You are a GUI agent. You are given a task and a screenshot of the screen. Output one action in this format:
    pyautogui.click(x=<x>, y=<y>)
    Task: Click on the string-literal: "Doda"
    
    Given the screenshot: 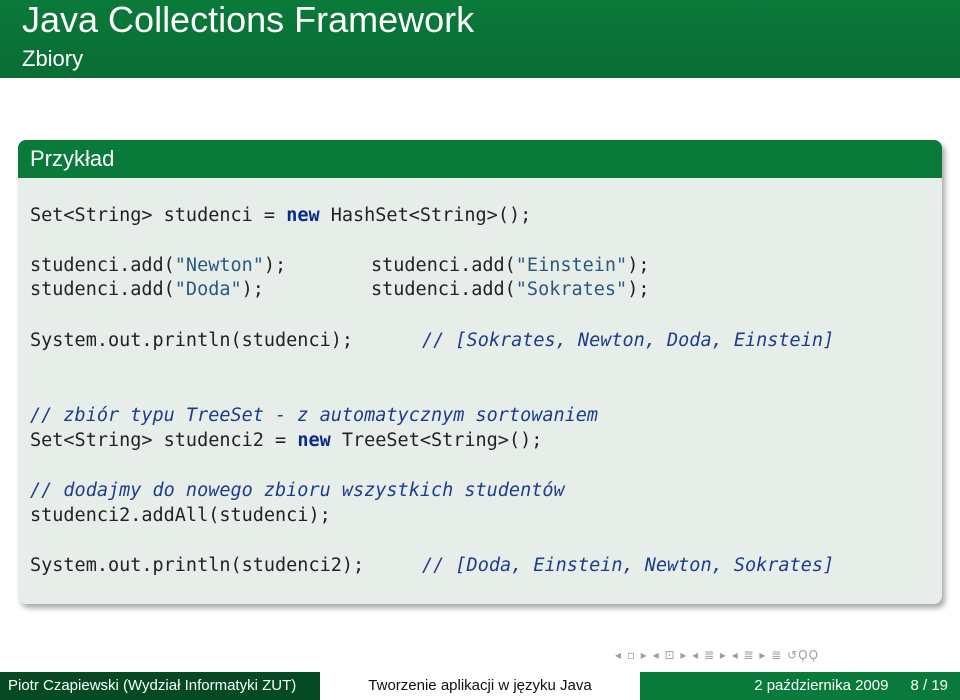 What is the action you would take?
    pyautogui.click(x=208, y=289)
    